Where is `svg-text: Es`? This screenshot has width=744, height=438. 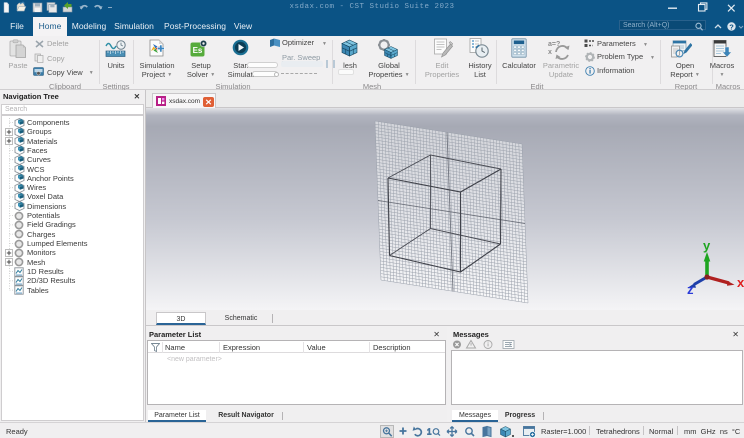
svg-text: Es is located at coordinates (198, 50).